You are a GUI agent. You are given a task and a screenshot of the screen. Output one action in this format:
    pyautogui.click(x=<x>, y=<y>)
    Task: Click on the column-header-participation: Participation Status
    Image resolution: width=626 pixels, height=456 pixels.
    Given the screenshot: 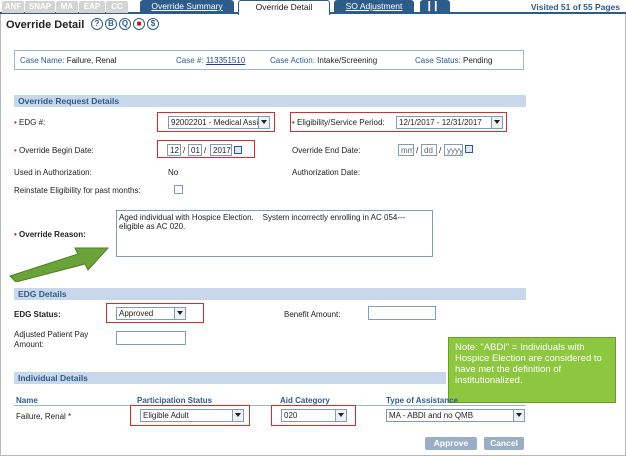 What is the action you would take?
    pyautogui.click(x=175, y=400)
    